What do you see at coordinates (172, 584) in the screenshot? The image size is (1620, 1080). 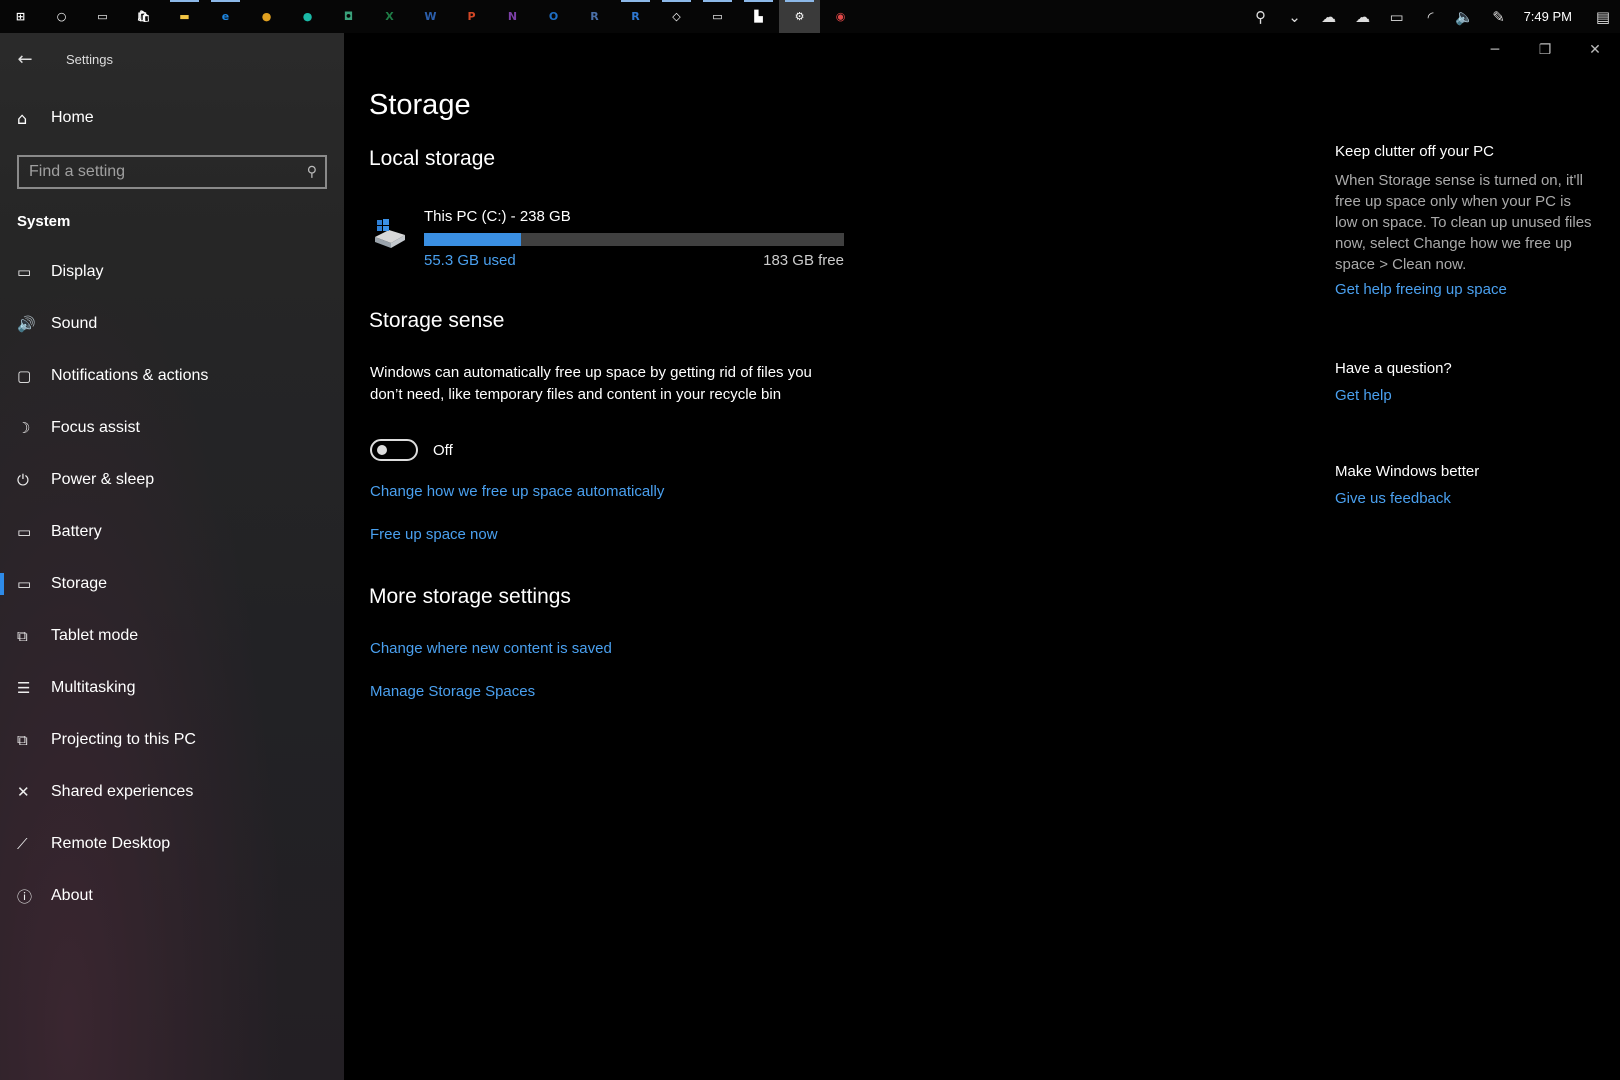 I see `sidebar-item-storage: ▭ Storage` at bounding box center [172, 584].